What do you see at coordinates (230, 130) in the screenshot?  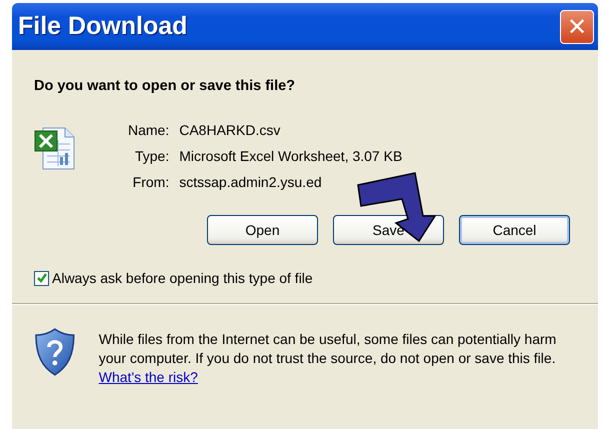 I see `field-value: CA8HARKD.csv` at bounding box center [230, 130].